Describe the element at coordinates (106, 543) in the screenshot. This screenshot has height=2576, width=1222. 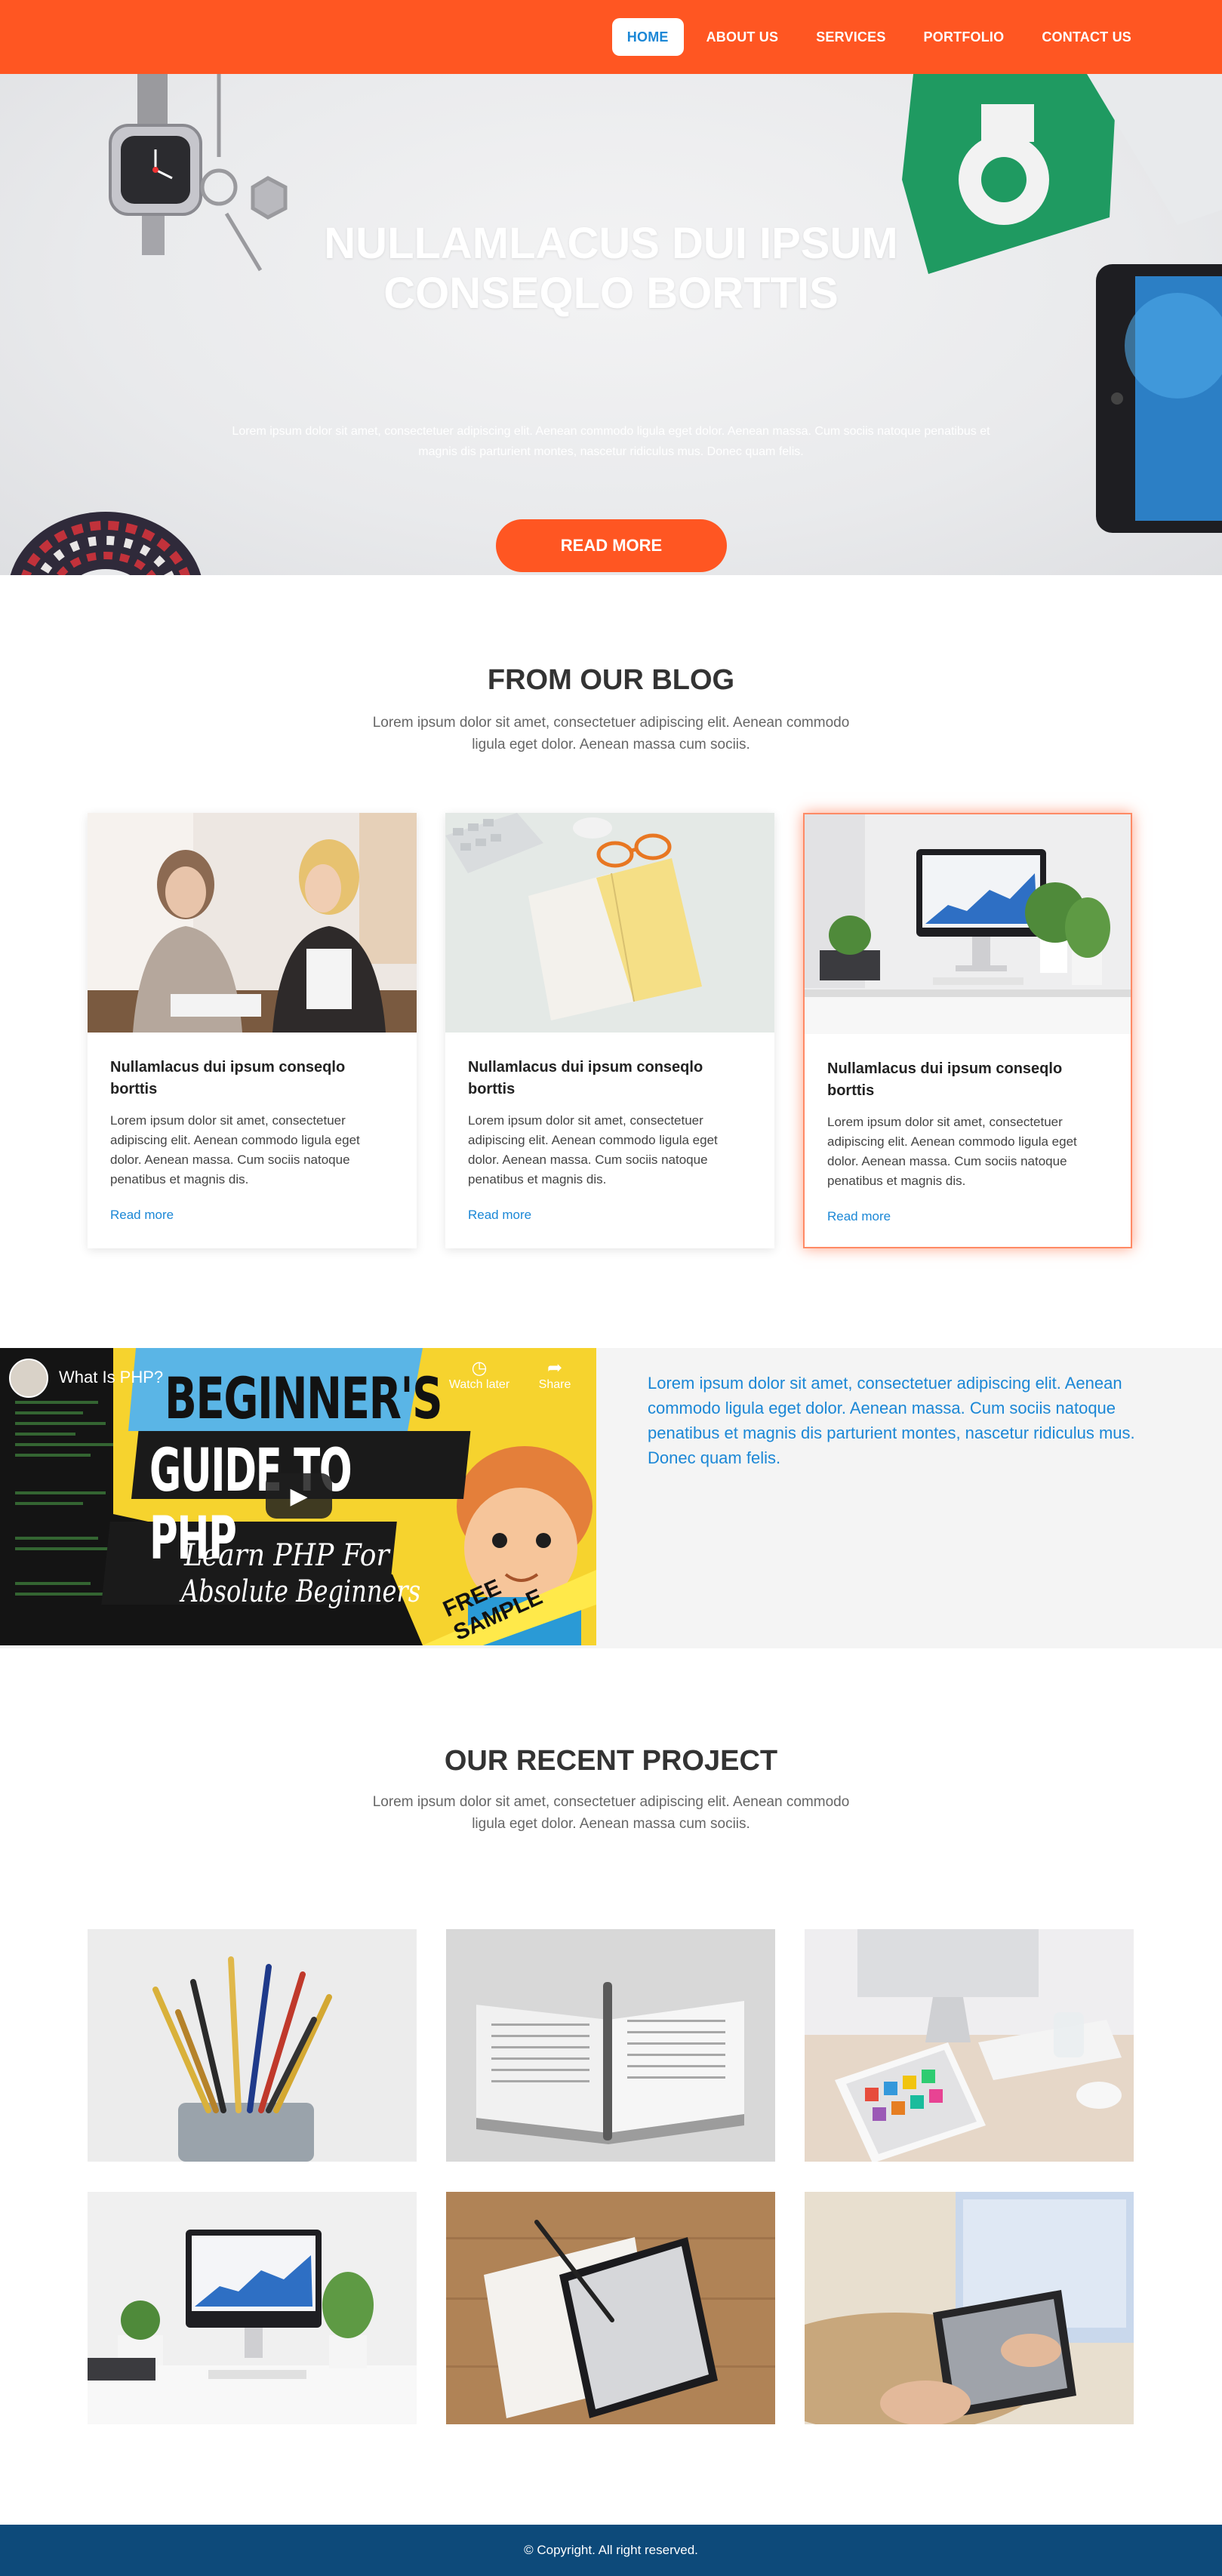
I see `rope-image` at that location.